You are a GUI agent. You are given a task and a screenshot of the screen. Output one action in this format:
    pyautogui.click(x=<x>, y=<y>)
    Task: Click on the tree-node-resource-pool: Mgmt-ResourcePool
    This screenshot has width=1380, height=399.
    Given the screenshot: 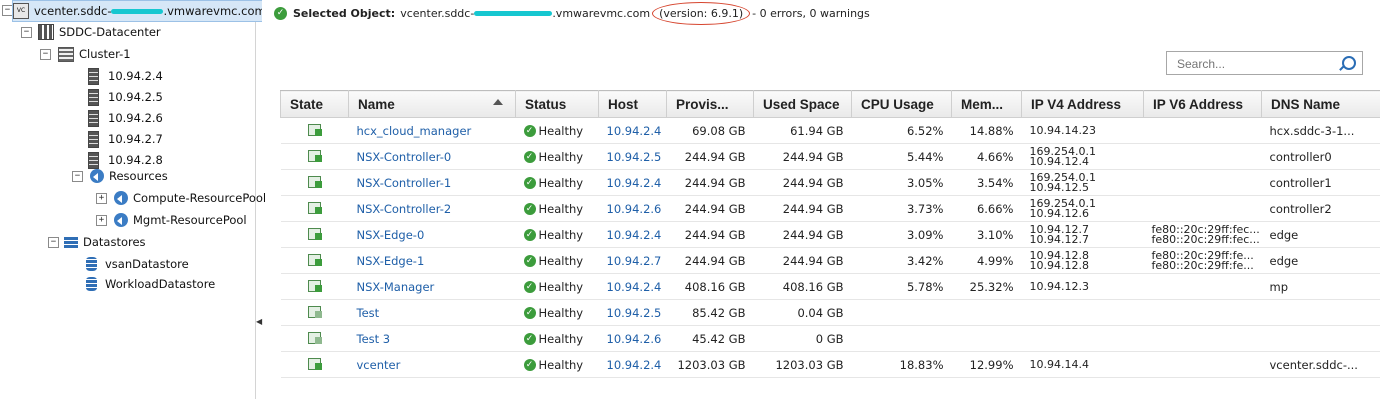 What is the action you would take?
    pyautogui.click(x=180, y=220)
    